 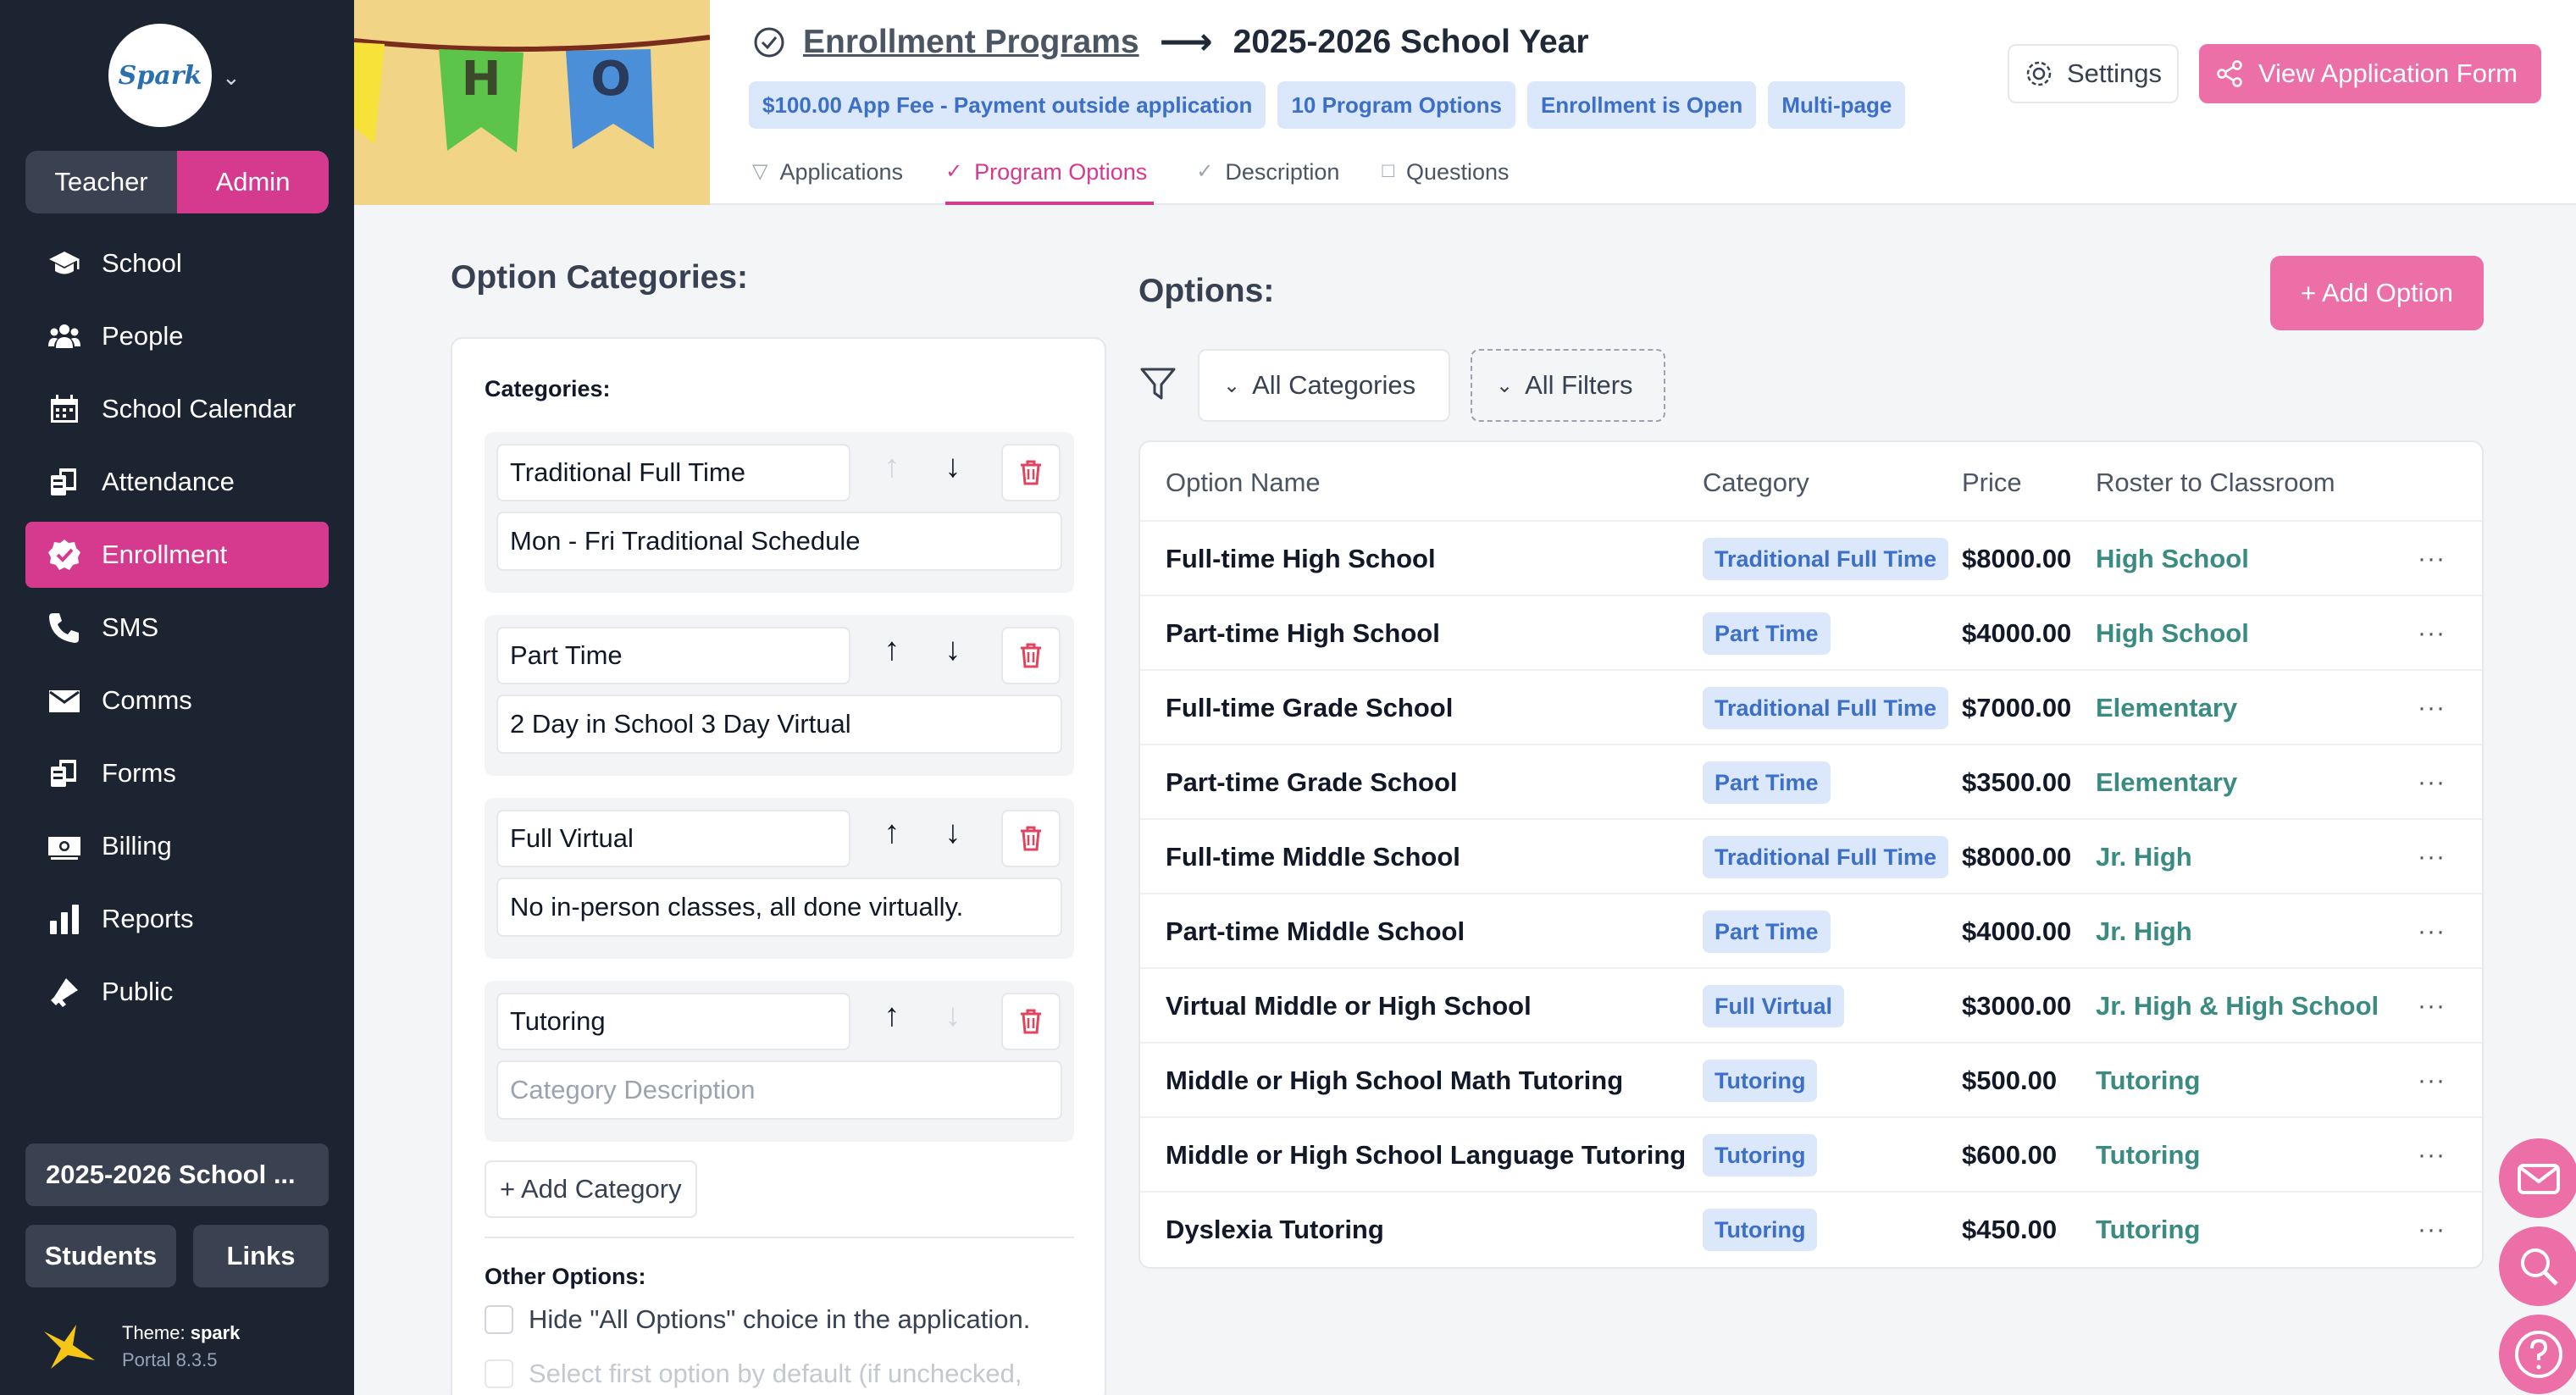 What do you see at coordinates (827, 179) in the screenshot?
I see `tab-applications: ▽ Applications` at bounding box center [827, 179].